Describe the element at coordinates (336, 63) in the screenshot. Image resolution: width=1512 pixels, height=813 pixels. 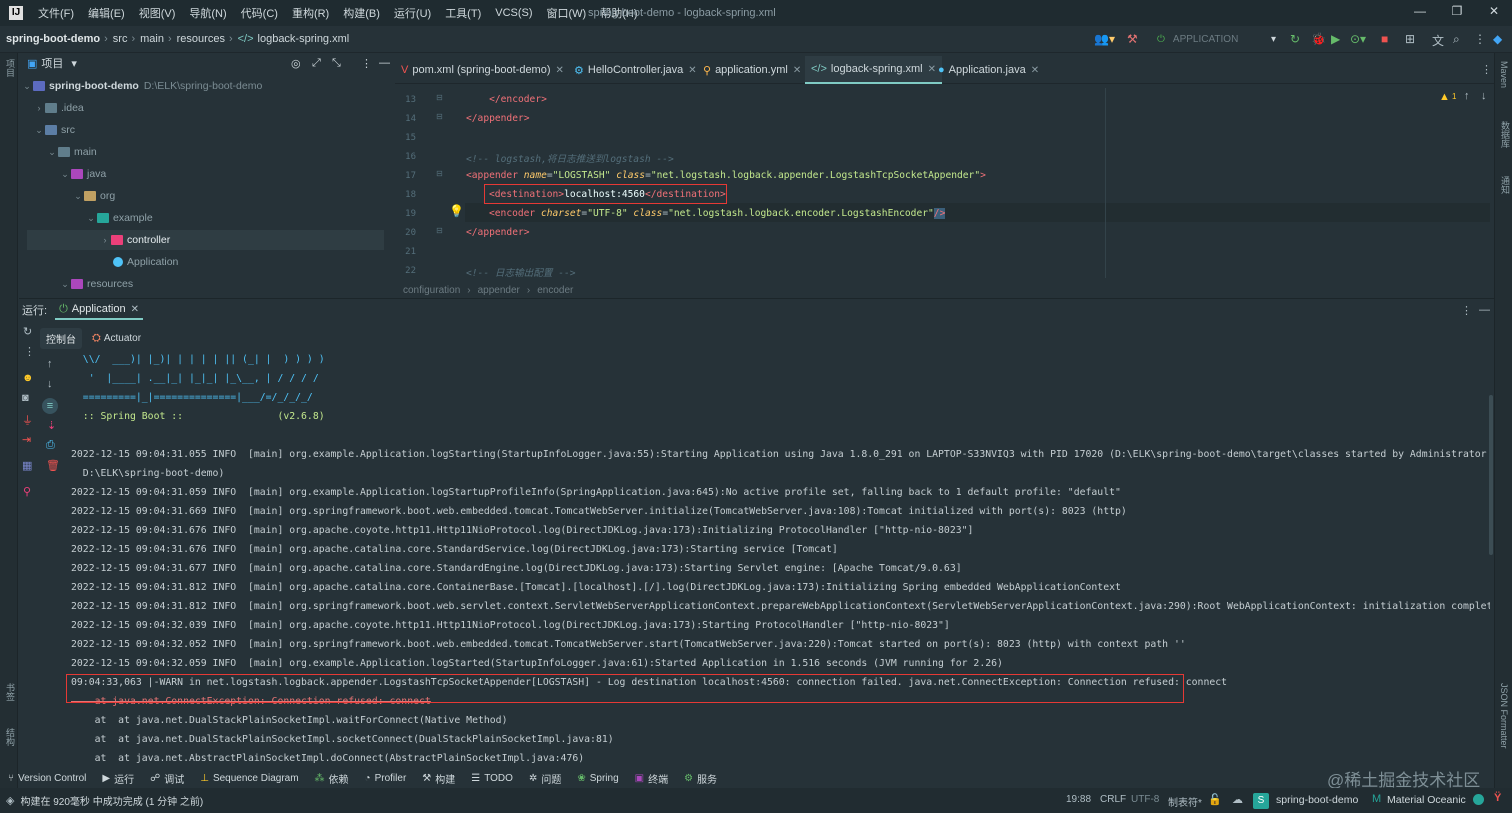
I see `collapse-all-icon: ⤡` at that location.